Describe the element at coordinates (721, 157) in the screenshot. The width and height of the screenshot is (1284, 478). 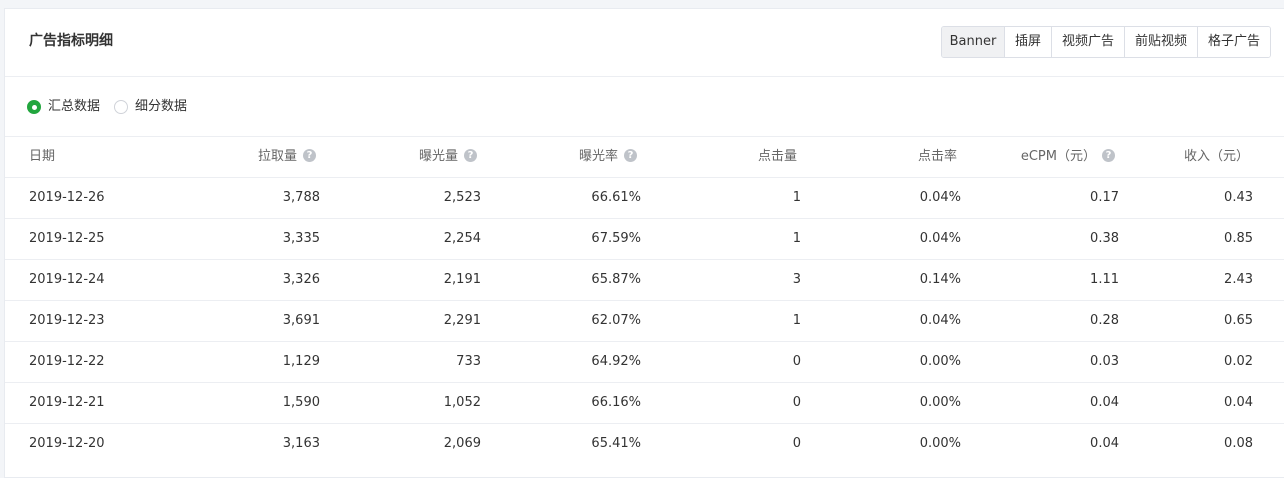
I see `column-header-clicks: 点击量` at that location.